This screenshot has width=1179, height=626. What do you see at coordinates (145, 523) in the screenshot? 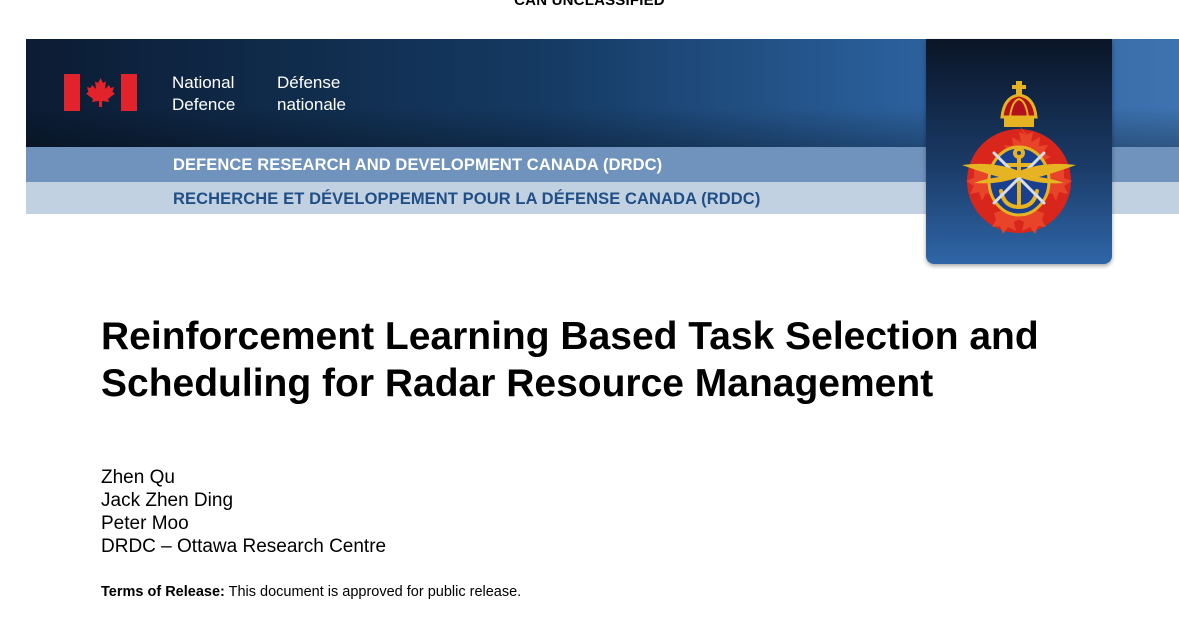
I see `author-name: Peter Moo` at bounding box center [145, 523].